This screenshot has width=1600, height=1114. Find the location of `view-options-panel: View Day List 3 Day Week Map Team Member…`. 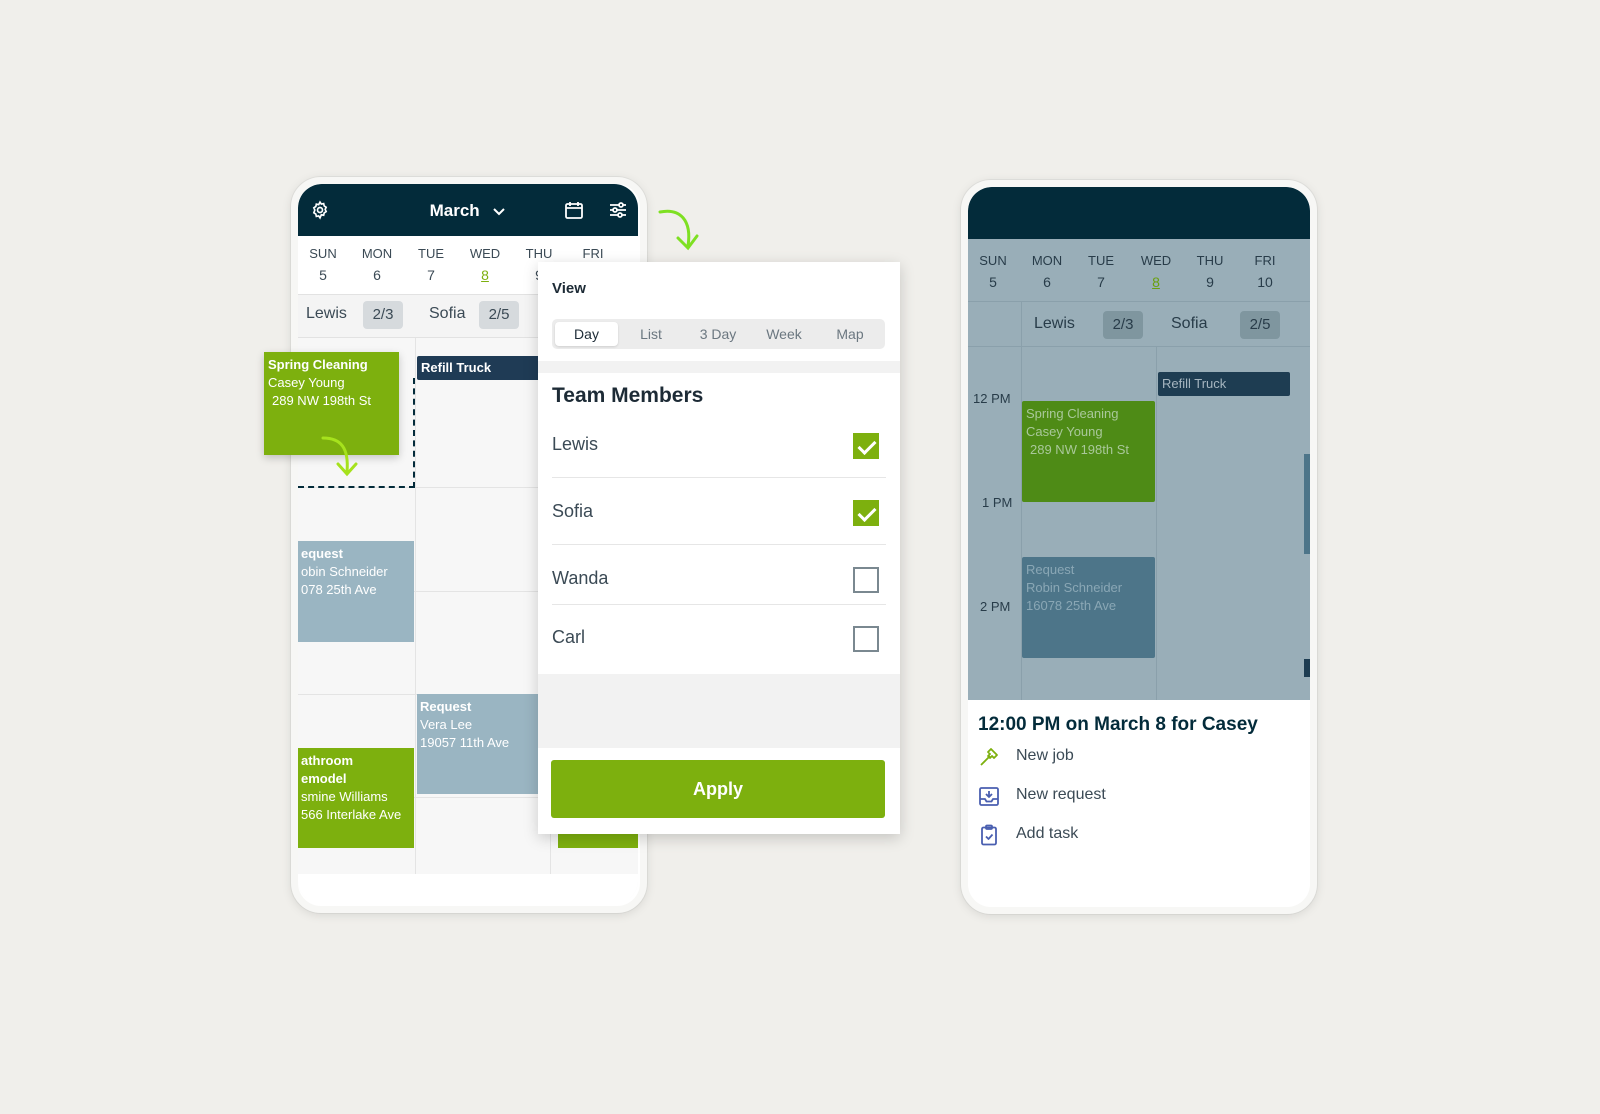

view-options-panel: View Day List 3 Day Week Map Team Member… is located at coordinates (719, 548).